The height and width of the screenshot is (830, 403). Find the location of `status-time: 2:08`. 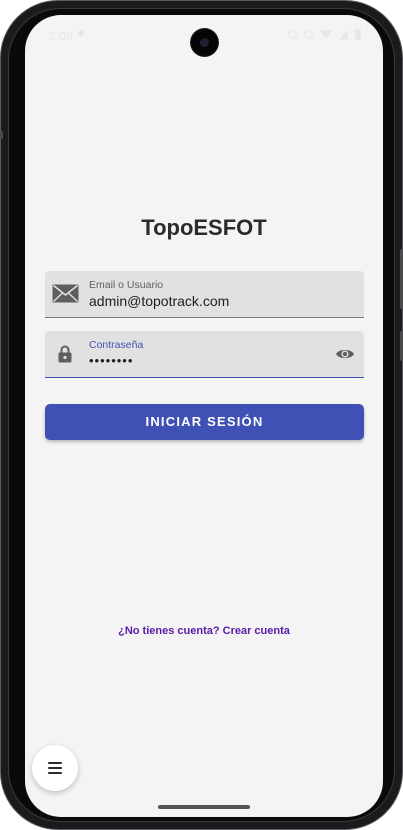

status-time: 2:08 is located at coordinates (61, 36).